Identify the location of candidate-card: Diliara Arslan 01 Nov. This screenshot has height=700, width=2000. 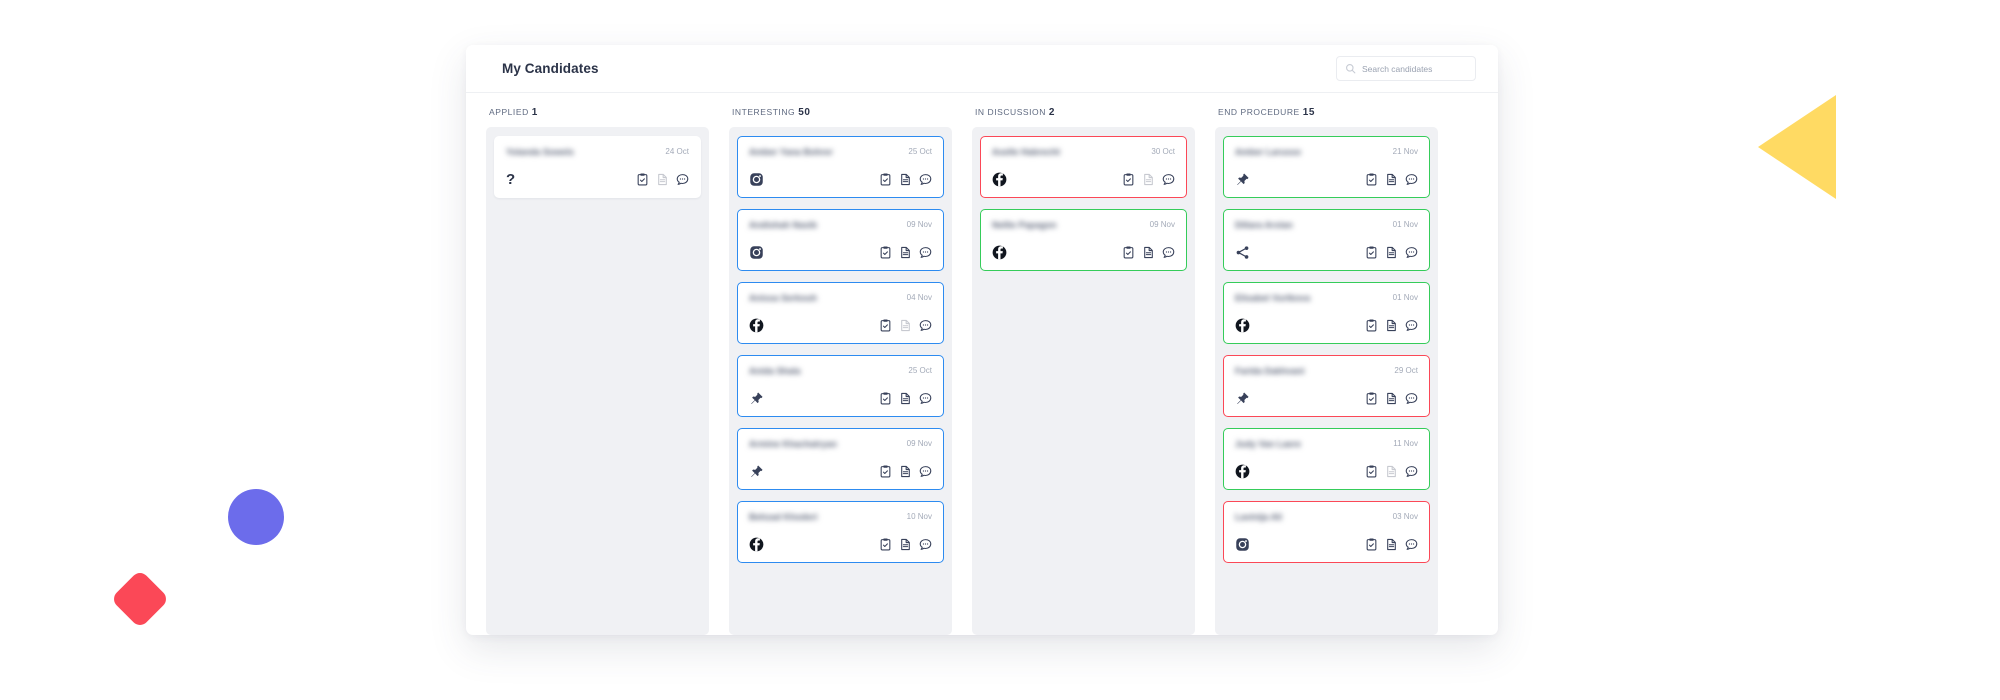
(1326, 240).